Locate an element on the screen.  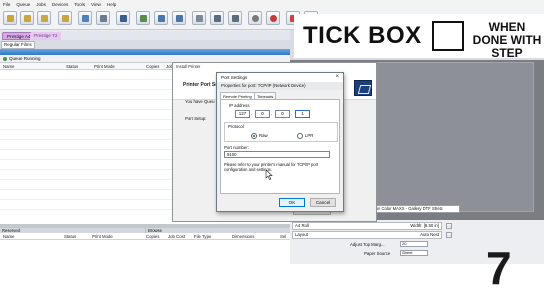
menu-jobs: Jobs is located at coordinates (41, 4).